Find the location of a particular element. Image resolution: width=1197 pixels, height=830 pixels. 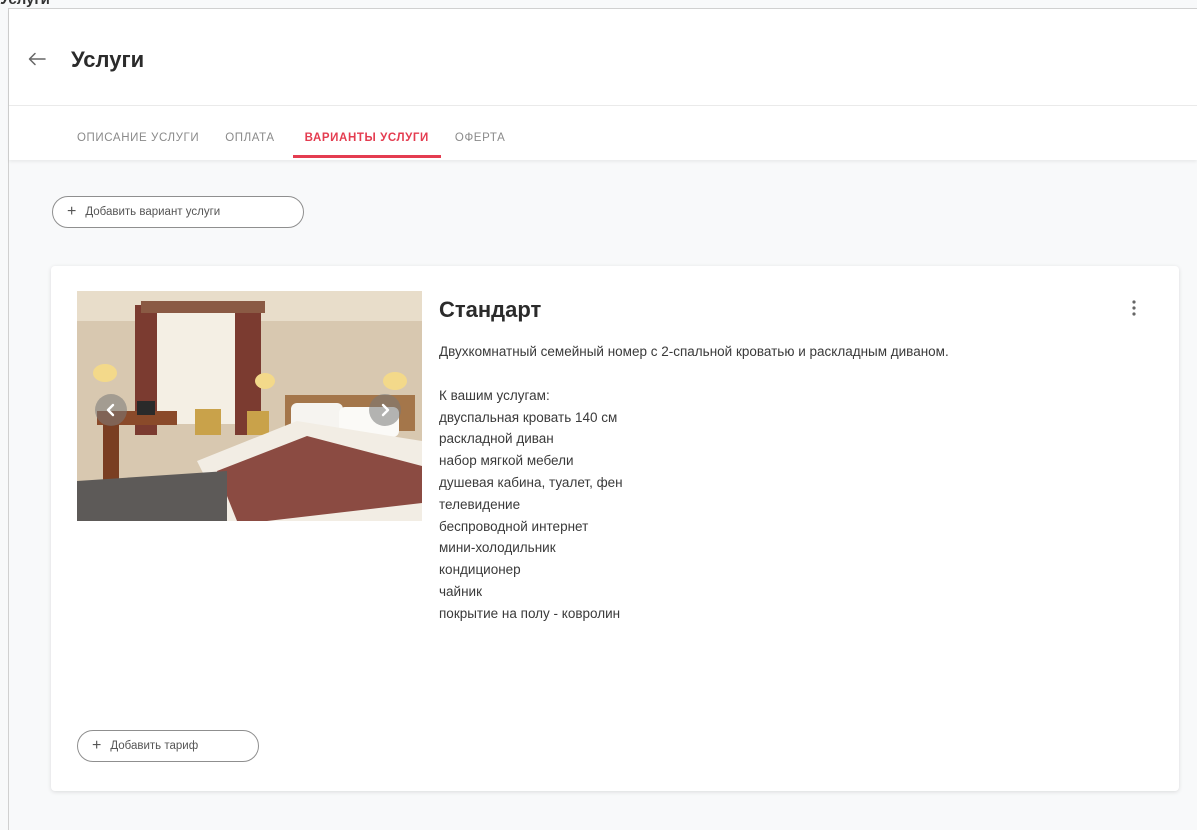

page-title: Услуги is located at coordinates (108, 59).